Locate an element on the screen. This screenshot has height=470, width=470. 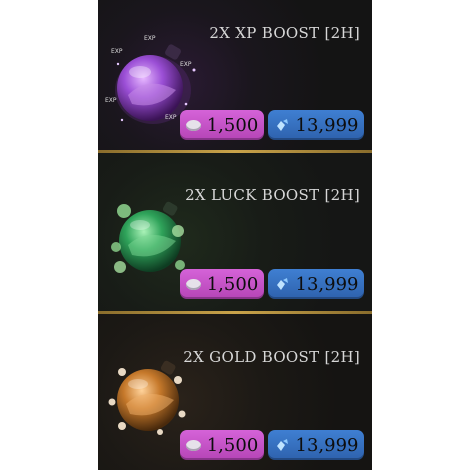
boost-title: 2X GOLD BOOST [2H] is located at coordinates (271, 357).